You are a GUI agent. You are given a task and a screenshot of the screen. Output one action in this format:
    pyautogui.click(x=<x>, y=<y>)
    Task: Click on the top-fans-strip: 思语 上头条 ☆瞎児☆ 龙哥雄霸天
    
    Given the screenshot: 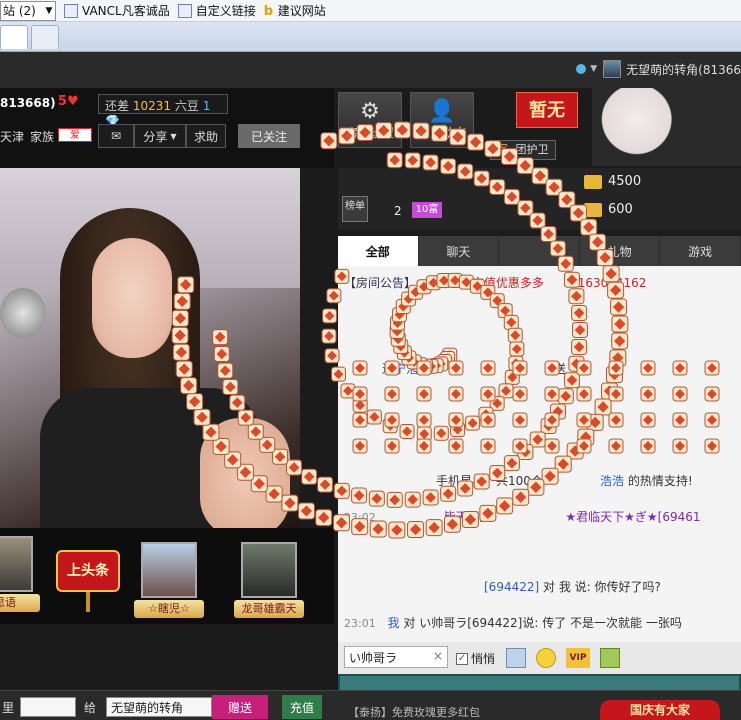 What is the action you would take?
    pyautogui.click(x=167, y=576)
    